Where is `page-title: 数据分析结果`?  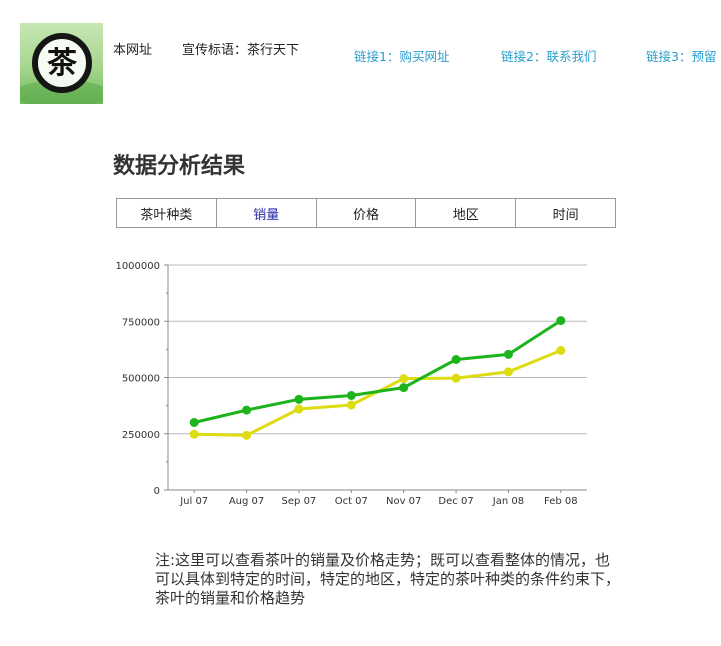
page-title: 数据分析结果 is located at coordinates (179, 166).